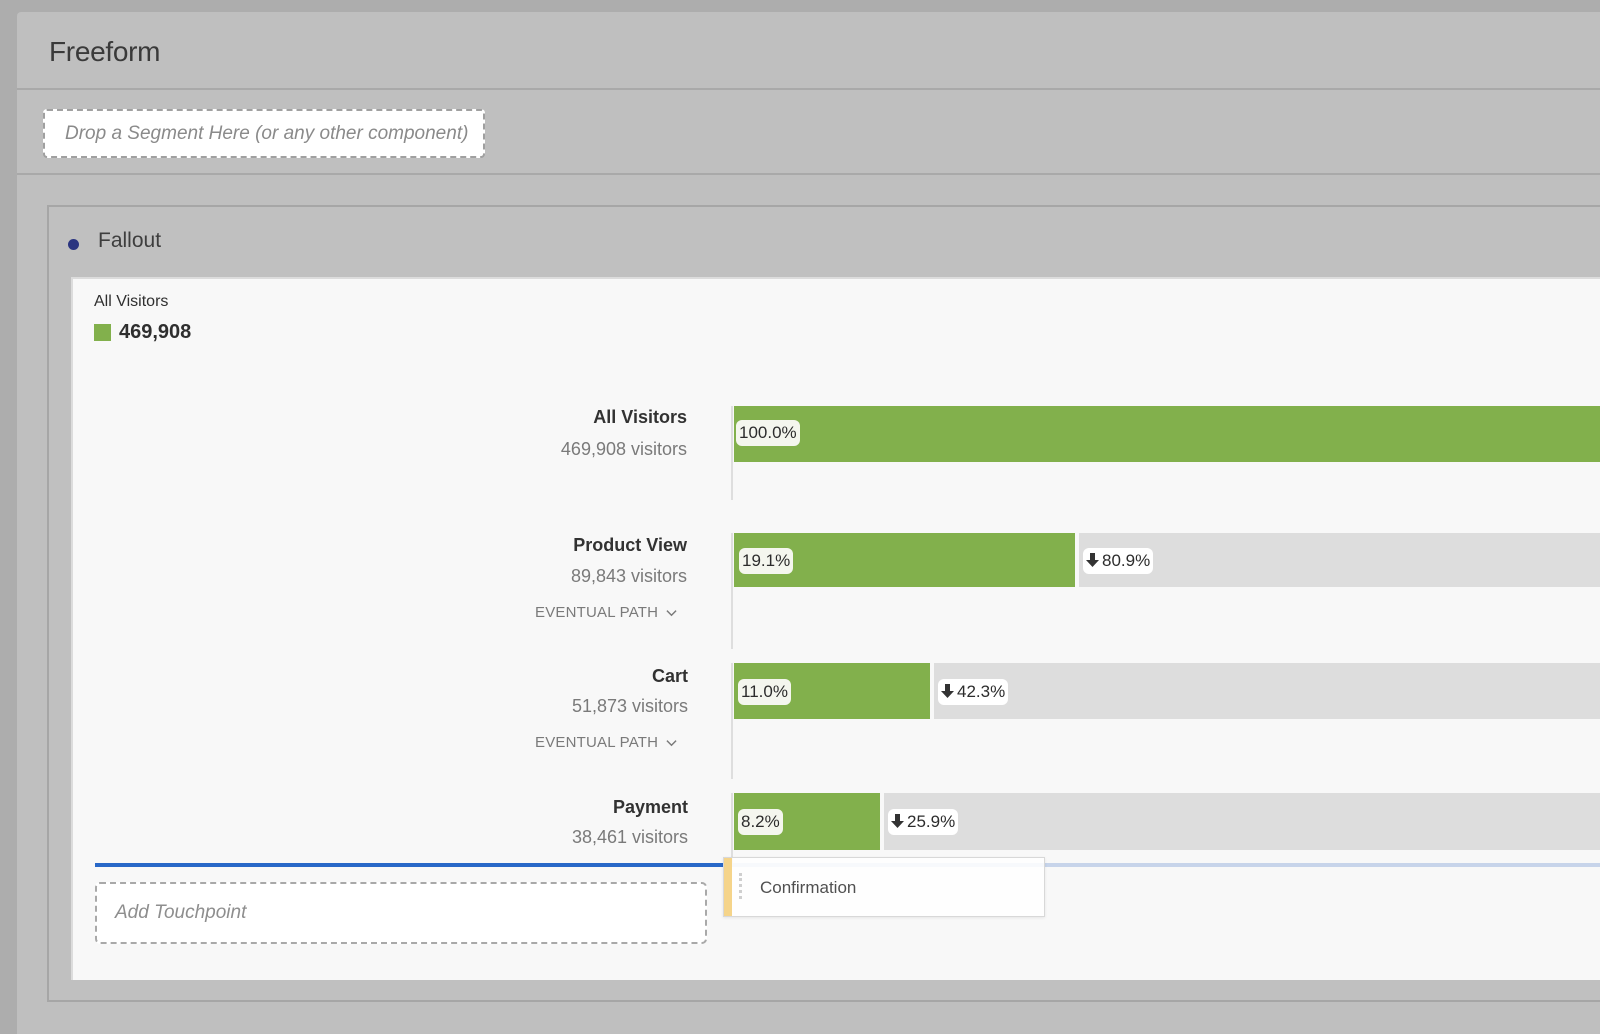 This screenshot has width=1600, height=1034. Describe the element at coordinates (380, 676) in the screenshot. I see `step-name: Cart` at that location.